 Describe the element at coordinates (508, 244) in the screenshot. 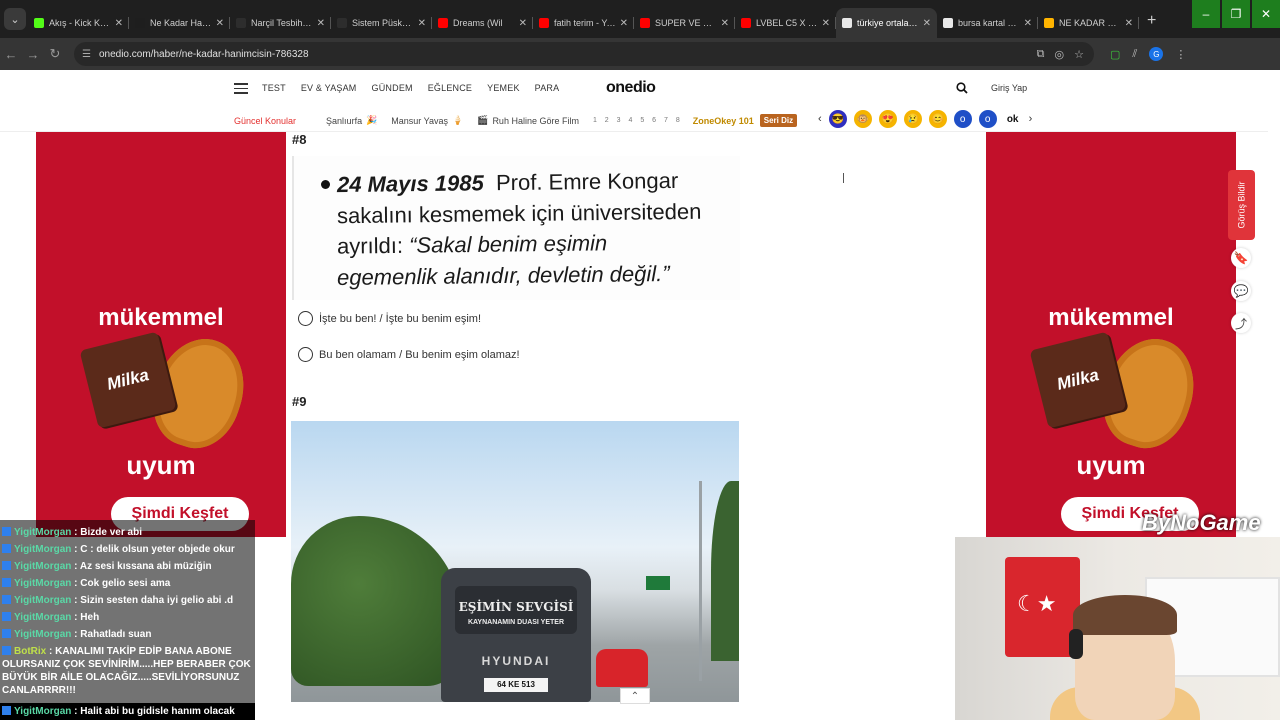

I see `quote-line3b: “Sakal benim eşimin` at that location.